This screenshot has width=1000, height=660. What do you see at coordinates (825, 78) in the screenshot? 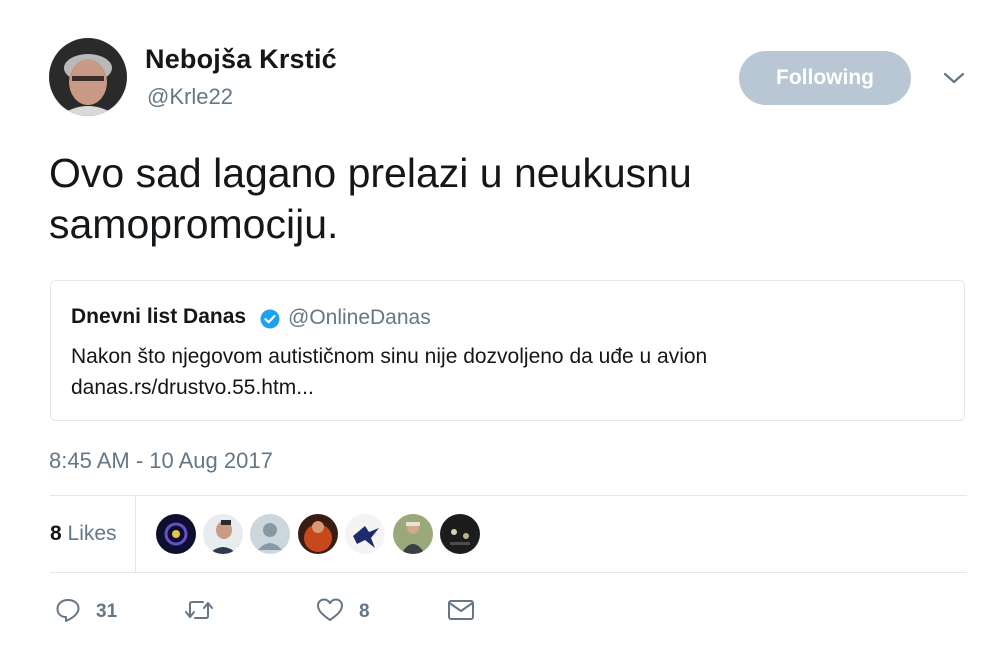
I see `following-button: Following` at bounding box center [825, 78].